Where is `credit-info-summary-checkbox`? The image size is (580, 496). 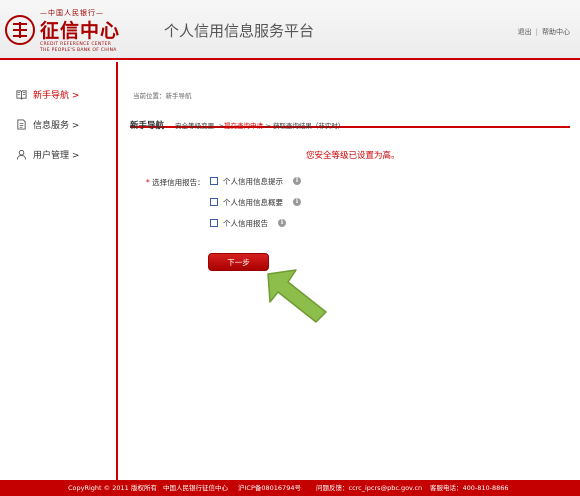 credit-info-summary-checkbox is located at coordinates (214, 202).